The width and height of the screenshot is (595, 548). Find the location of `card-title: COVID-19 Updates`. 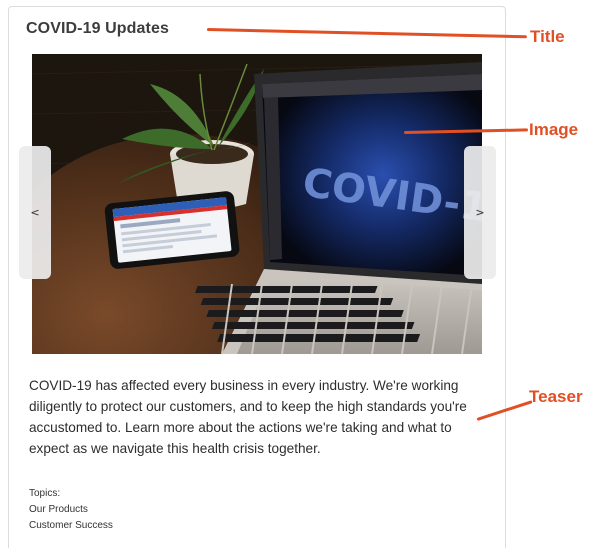

card-title: COVID-19 Updates is located at coordinates (97, 28).